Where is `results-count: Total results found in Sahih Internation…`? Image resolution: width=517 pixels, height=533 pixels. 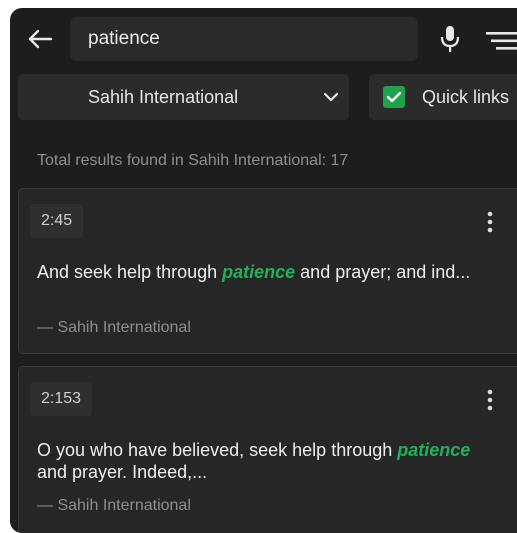 results-count: Total results found in Sahih Internation… is located at coordinates (193, 160).